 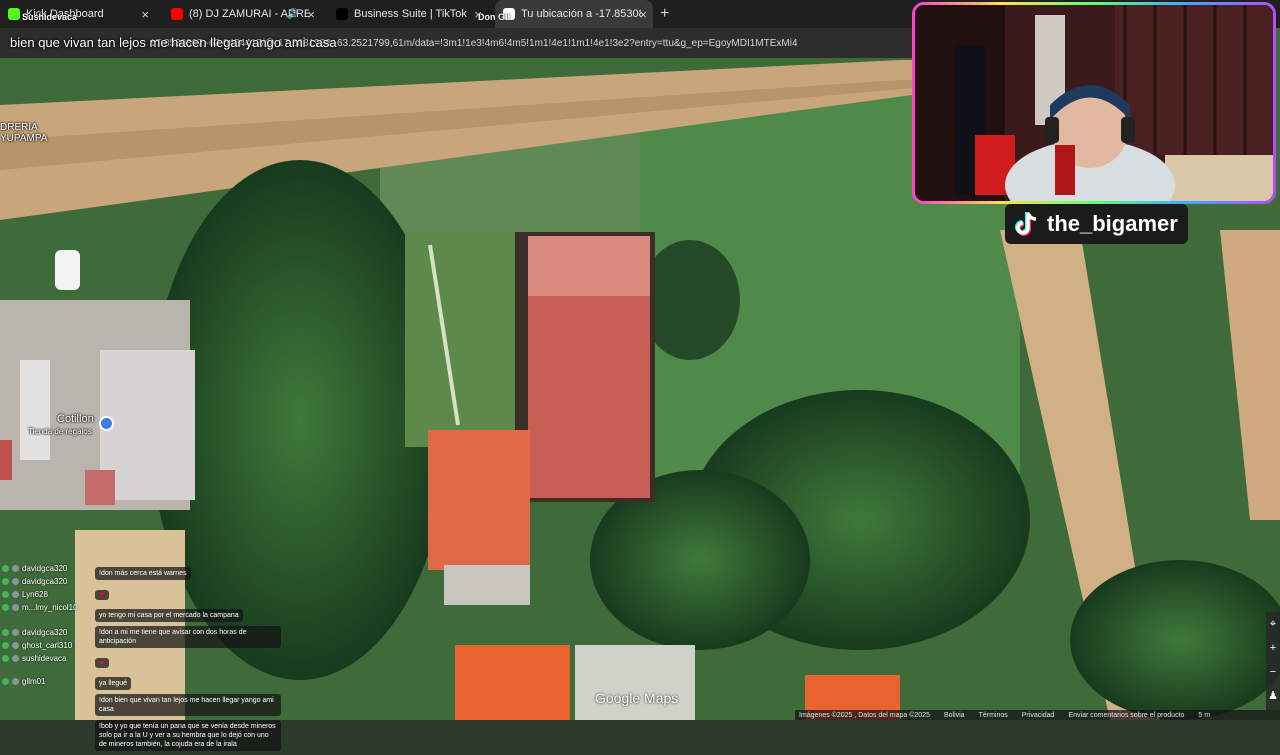 I want to click on attribution-terms-link: Términos, so click(x=993, y=715).